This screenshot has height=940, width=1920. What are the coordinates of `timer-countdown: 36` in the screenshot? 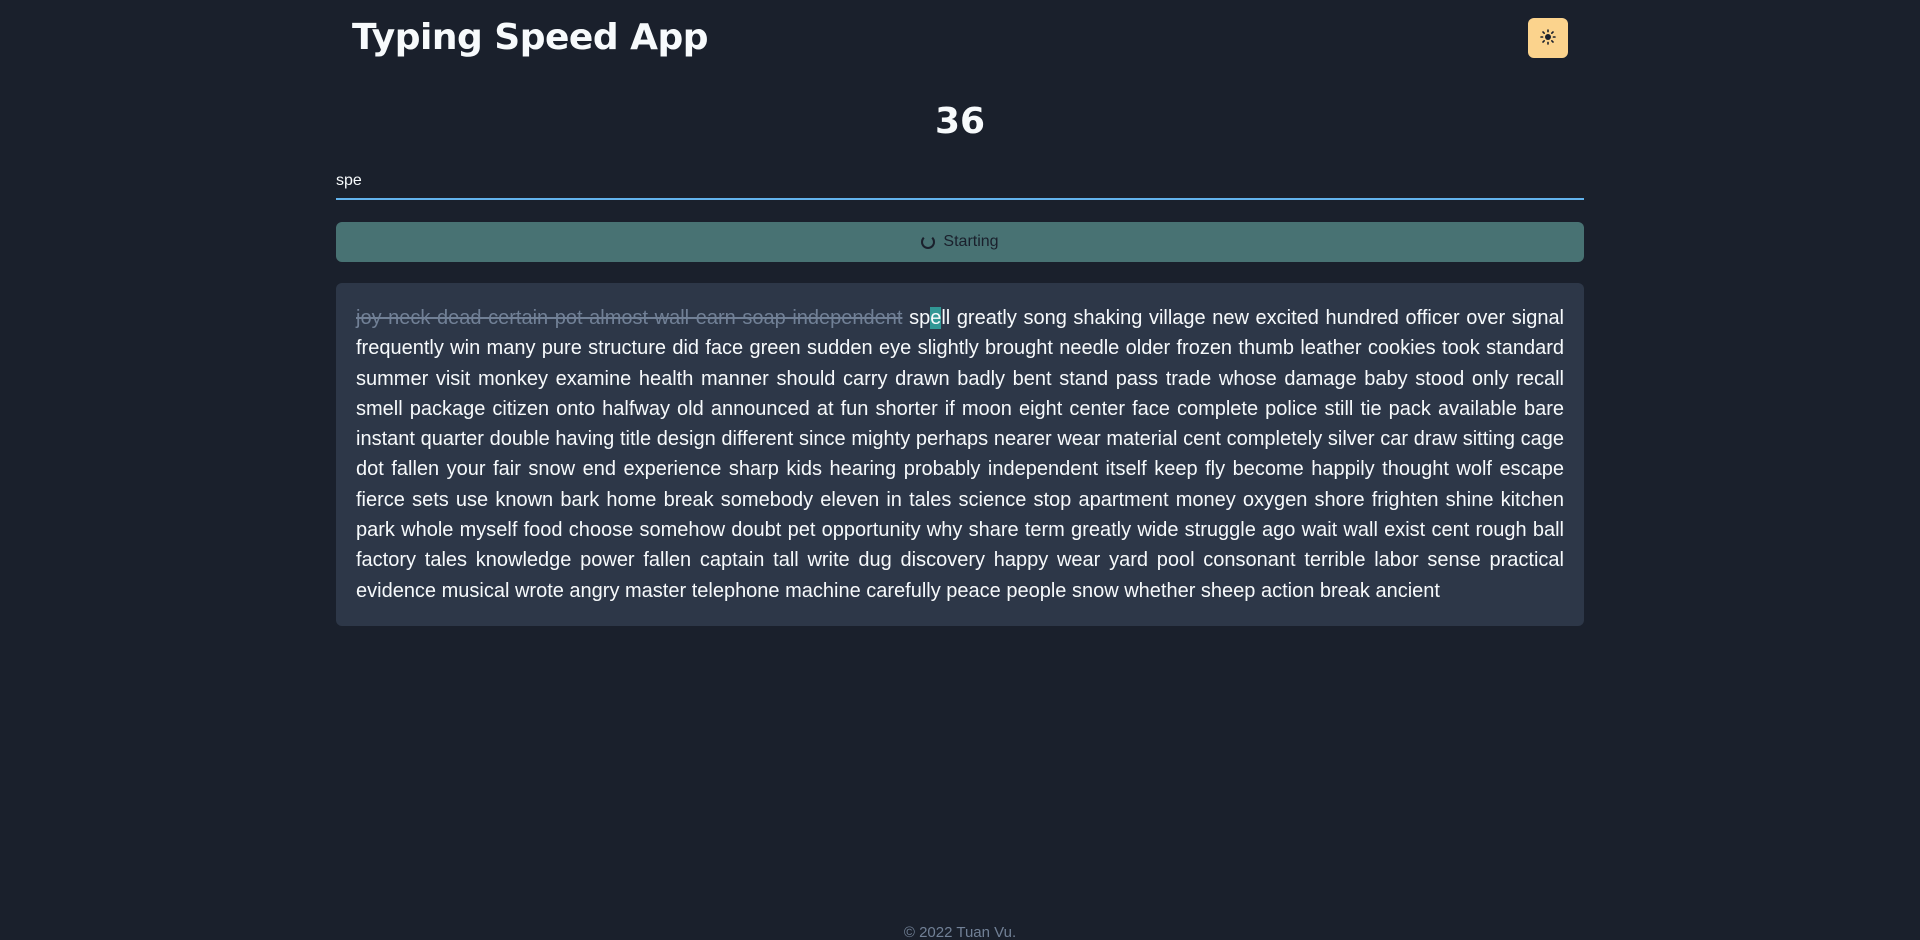 It's located at (960, 121).